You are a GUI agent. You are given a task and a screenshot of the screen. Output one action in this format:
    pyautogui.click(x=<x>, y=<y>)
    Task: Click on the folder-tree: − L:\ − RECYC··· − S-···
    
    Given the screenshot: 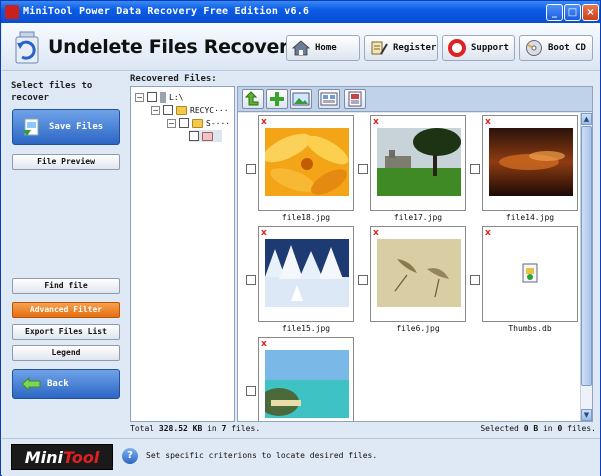 What is the action you would take?
    pyautogui.click(x=182, y=254)
    